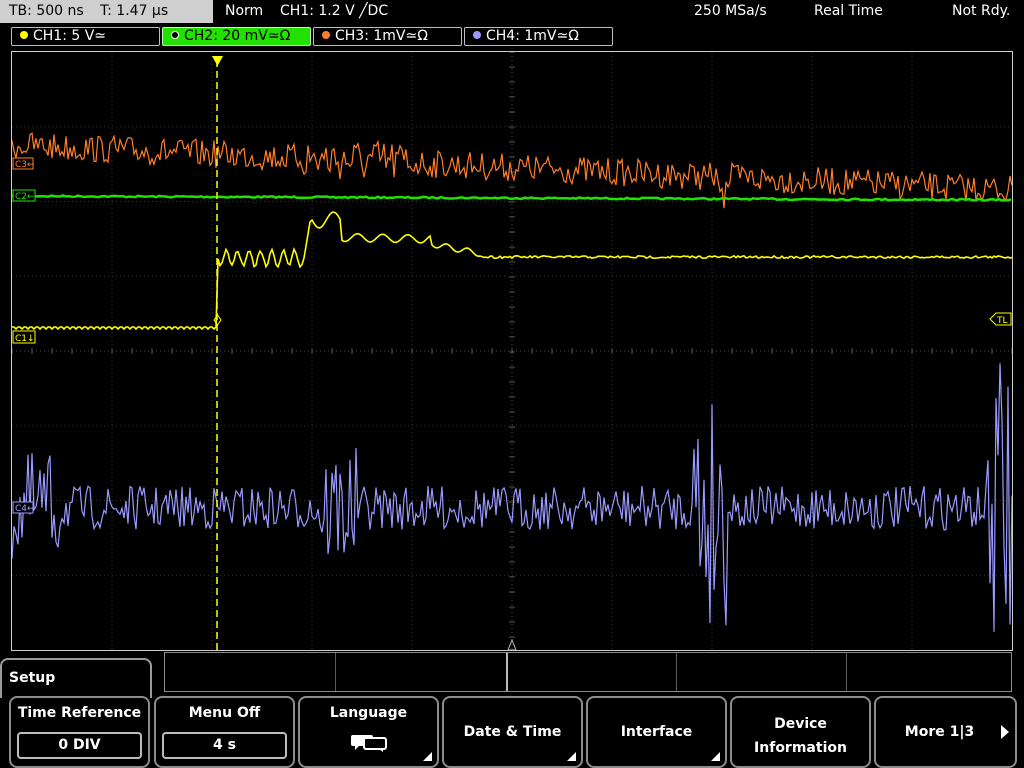  I want to click on language-icon, so click(368, 743).